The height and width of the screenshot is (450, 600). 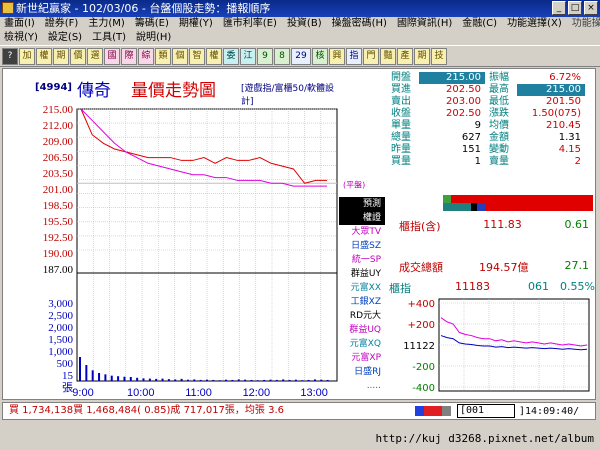 I want to click on minimize-icon: _, so click(x=559, y=8).